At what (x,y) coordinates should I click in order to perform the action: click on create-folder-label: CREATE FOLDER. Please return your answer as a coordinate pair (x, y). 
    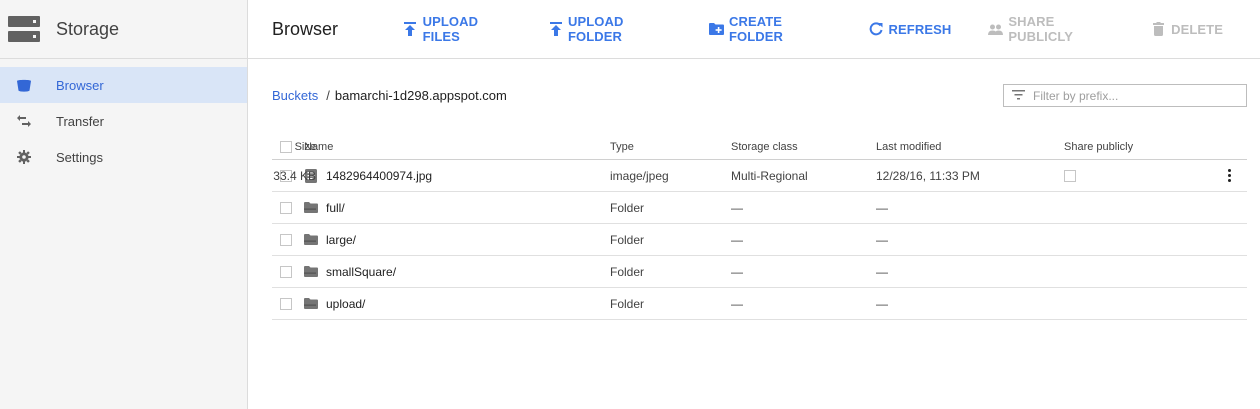
    Looking at the image, I should click on (756, 29).